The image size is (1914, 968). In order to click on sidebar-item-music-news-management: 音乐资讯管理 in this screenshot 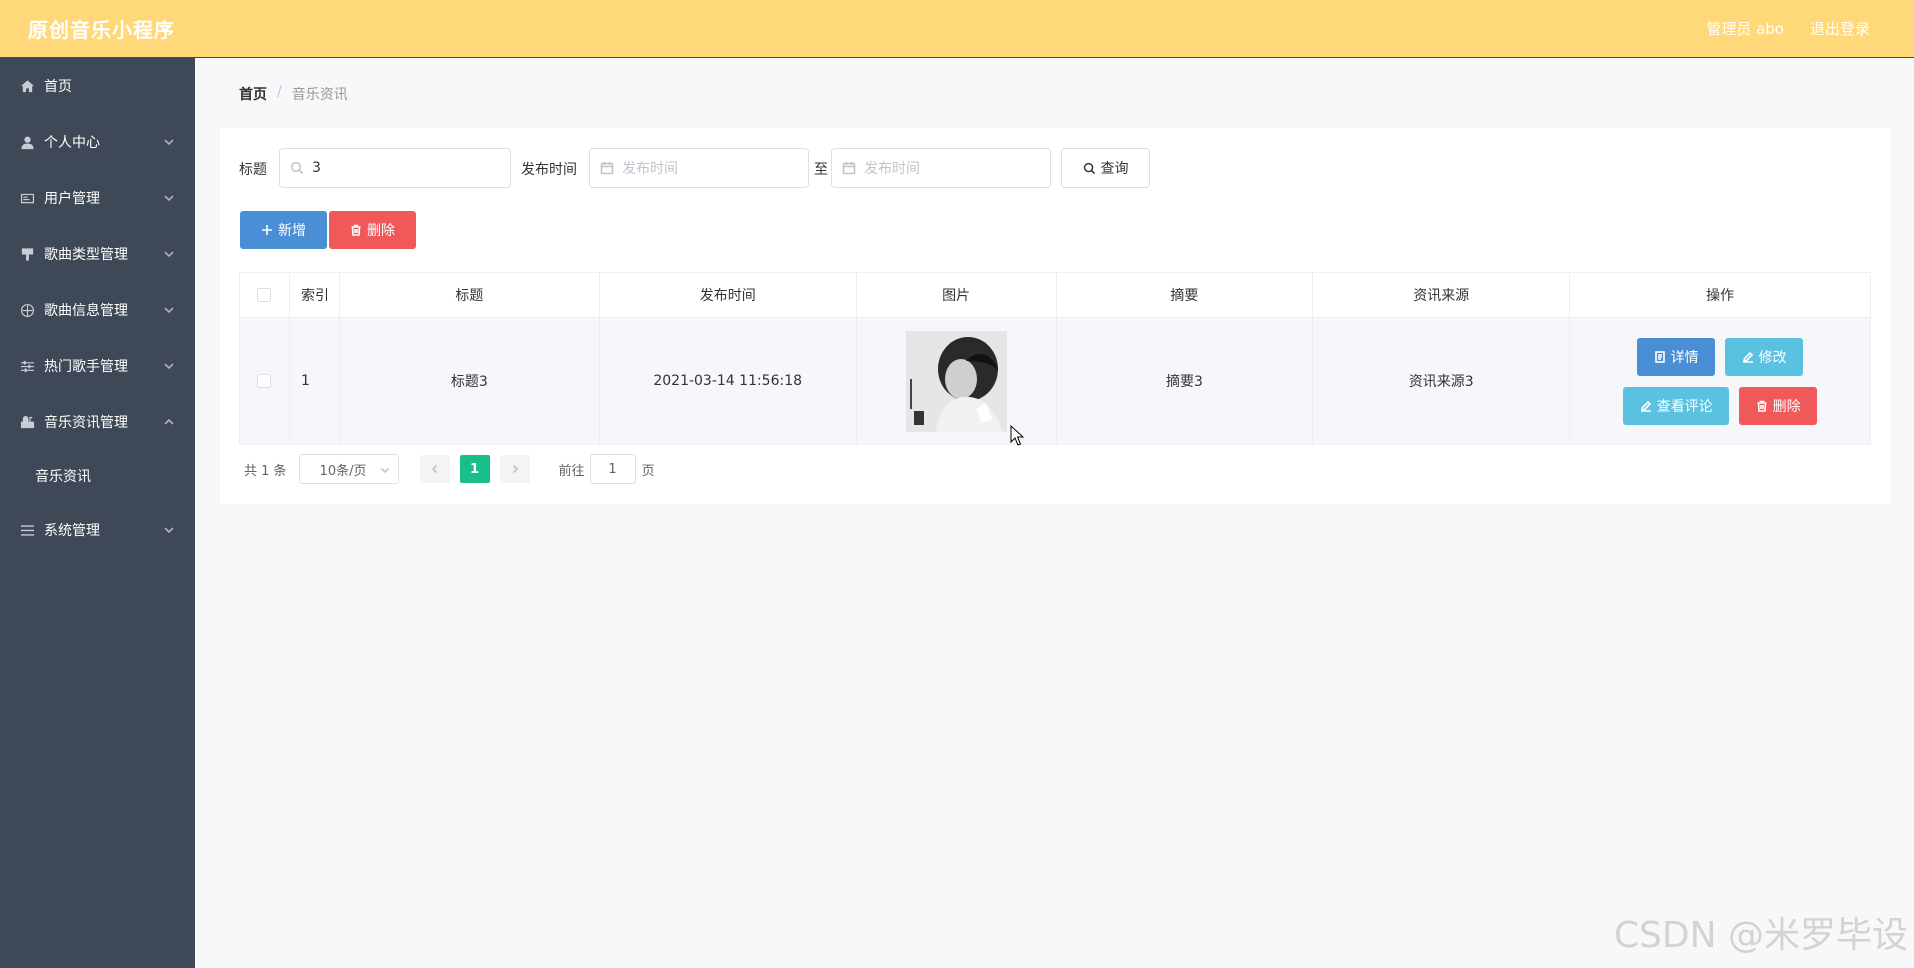, I will do `click(97, 422)`.